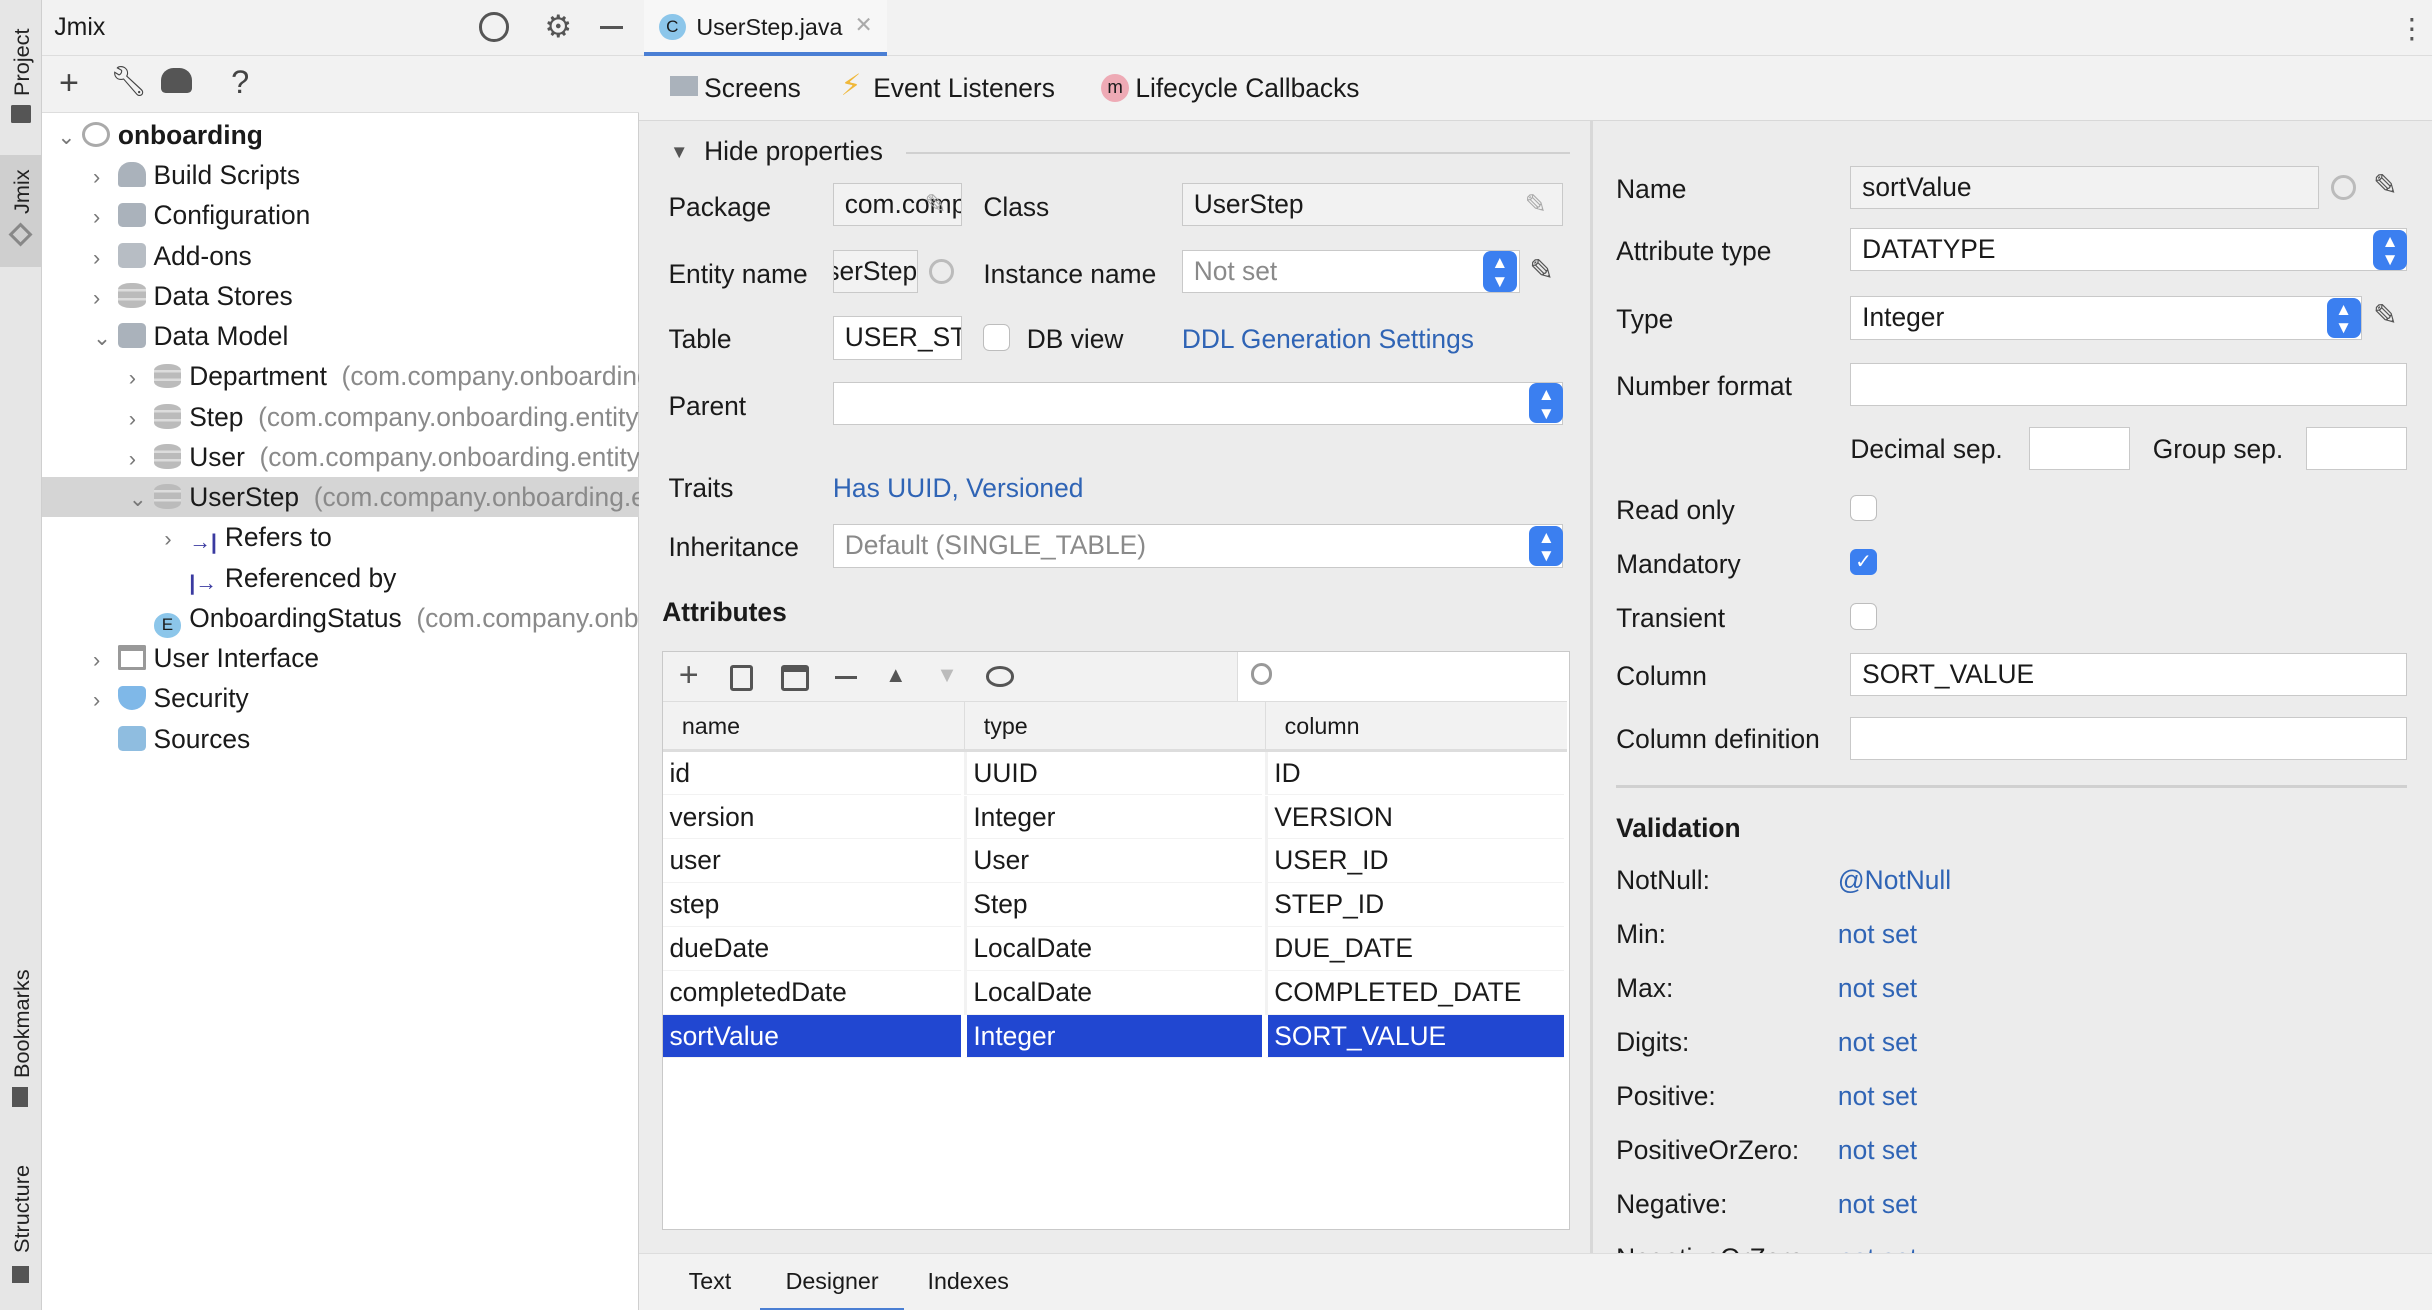 This screenshot has width=2432, height=1310. Describe the element at coordinates (2079, 448) in the screenshot. I see `decimal-sep-input` at that location.